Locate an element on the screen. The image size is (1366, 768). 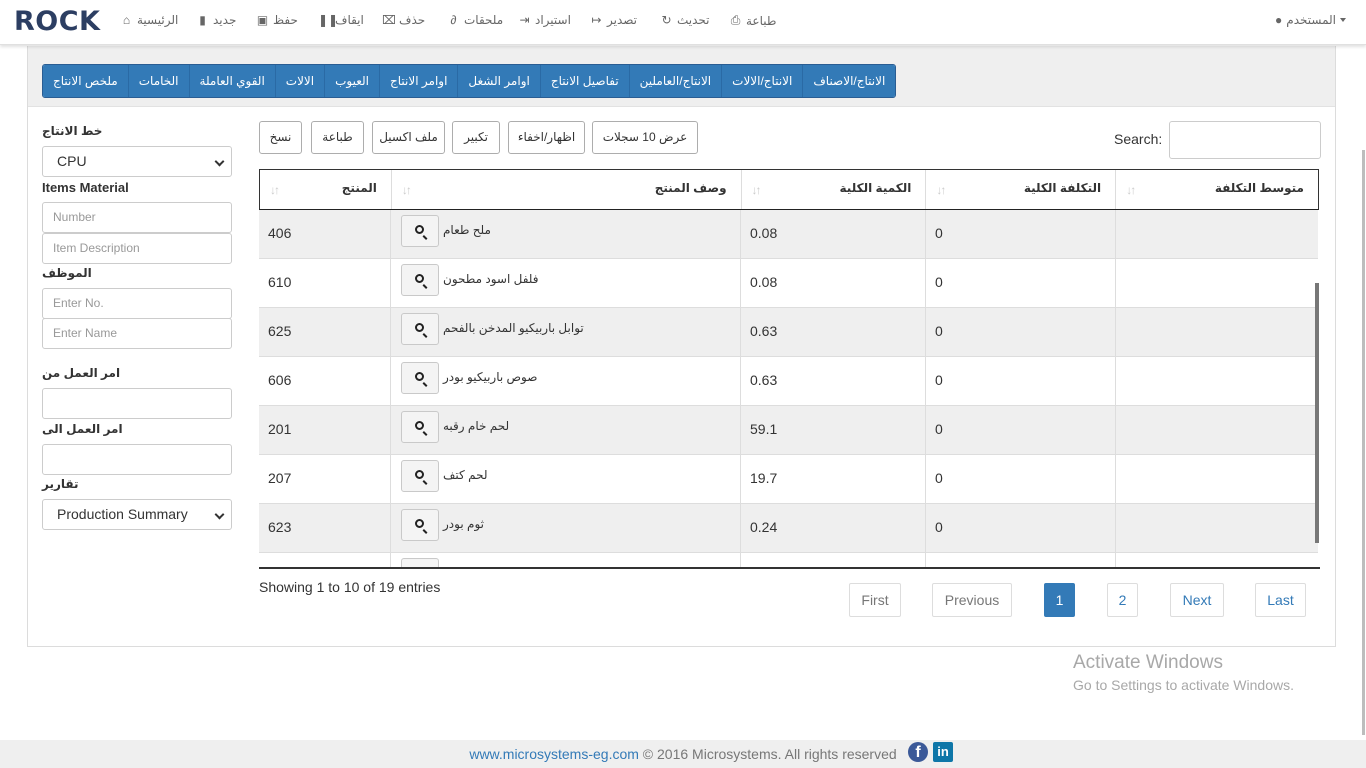
pagination-page-2: 2 is located at coordinates (1122, 600).